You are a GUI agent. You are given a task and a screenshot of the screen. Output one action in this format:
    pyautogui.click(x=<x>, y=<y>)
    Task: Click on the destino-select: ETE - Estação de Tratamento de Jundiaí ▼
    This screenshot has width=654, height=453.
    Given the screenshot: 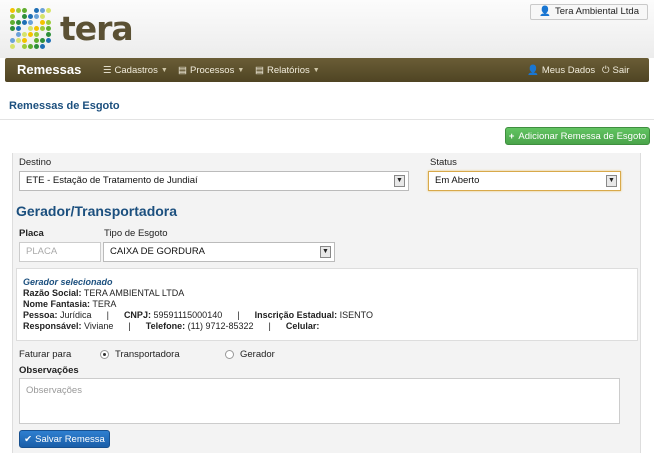 What is the action you would take?
    pyautogui.click(x=214, y=181)
    